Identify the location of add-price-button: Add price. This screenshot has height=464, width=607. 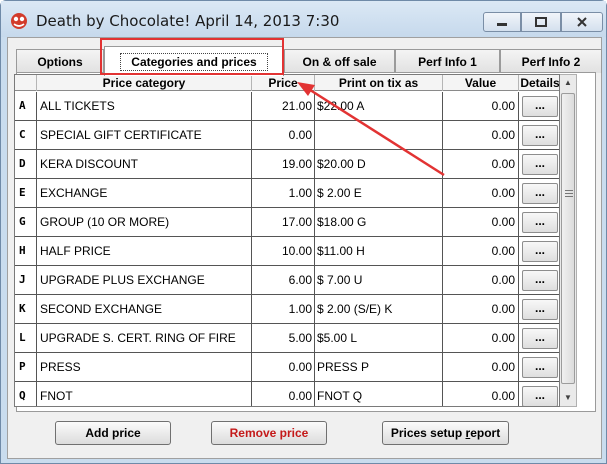
(113, 433).